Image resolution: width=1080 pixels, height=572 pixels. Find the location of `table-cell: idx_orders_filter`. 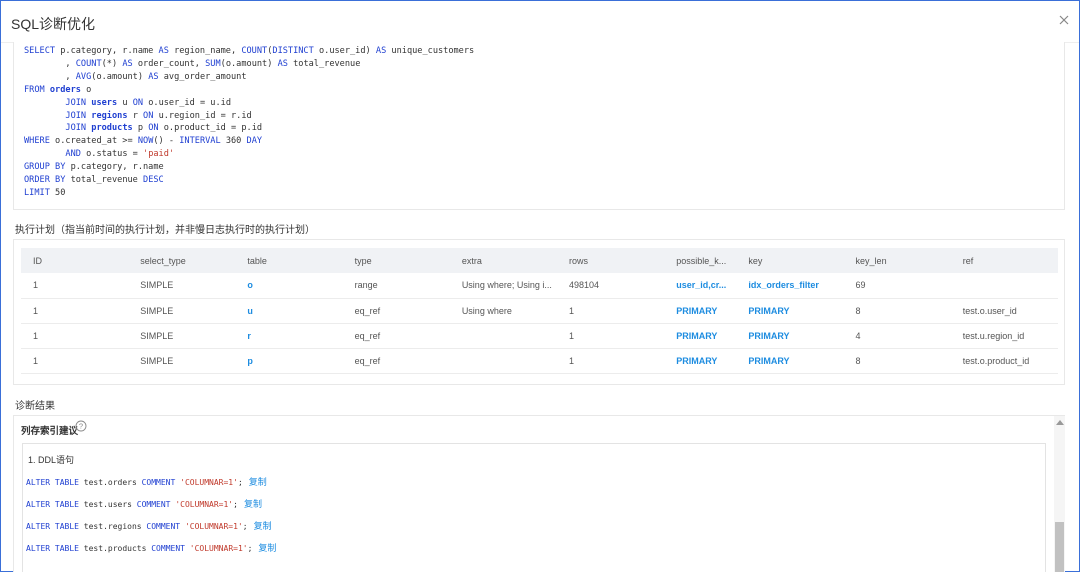

table-cell: idx_orders_filter is located at coordinates (790, 286).